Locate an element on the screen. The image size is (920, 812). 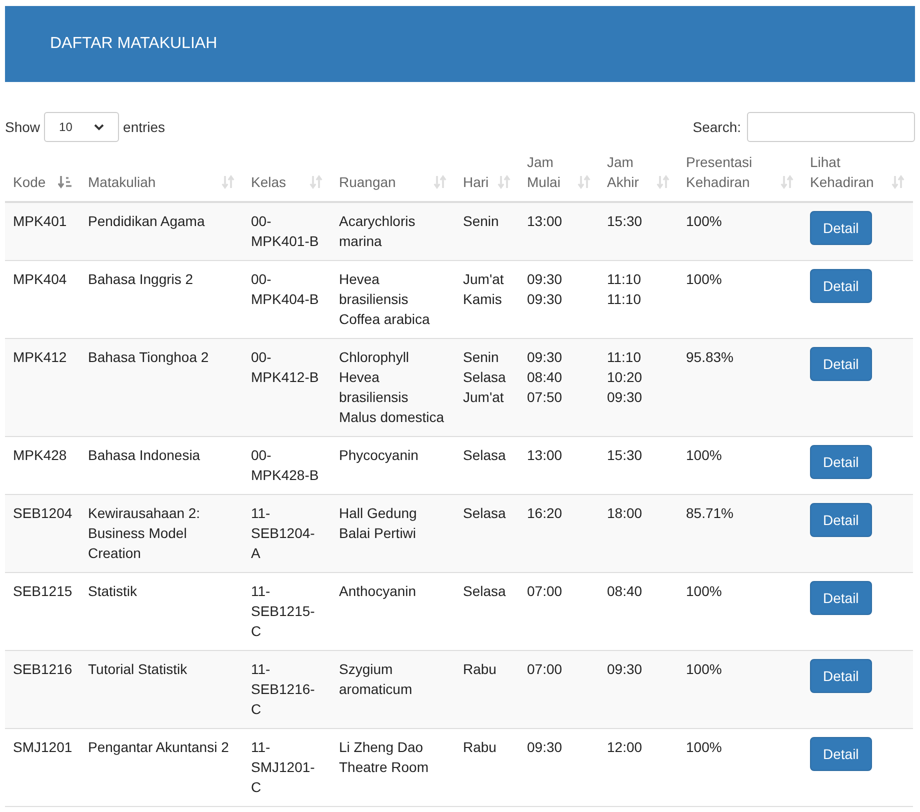
table-cell: 85.71% is located at coordinates (710, 513).